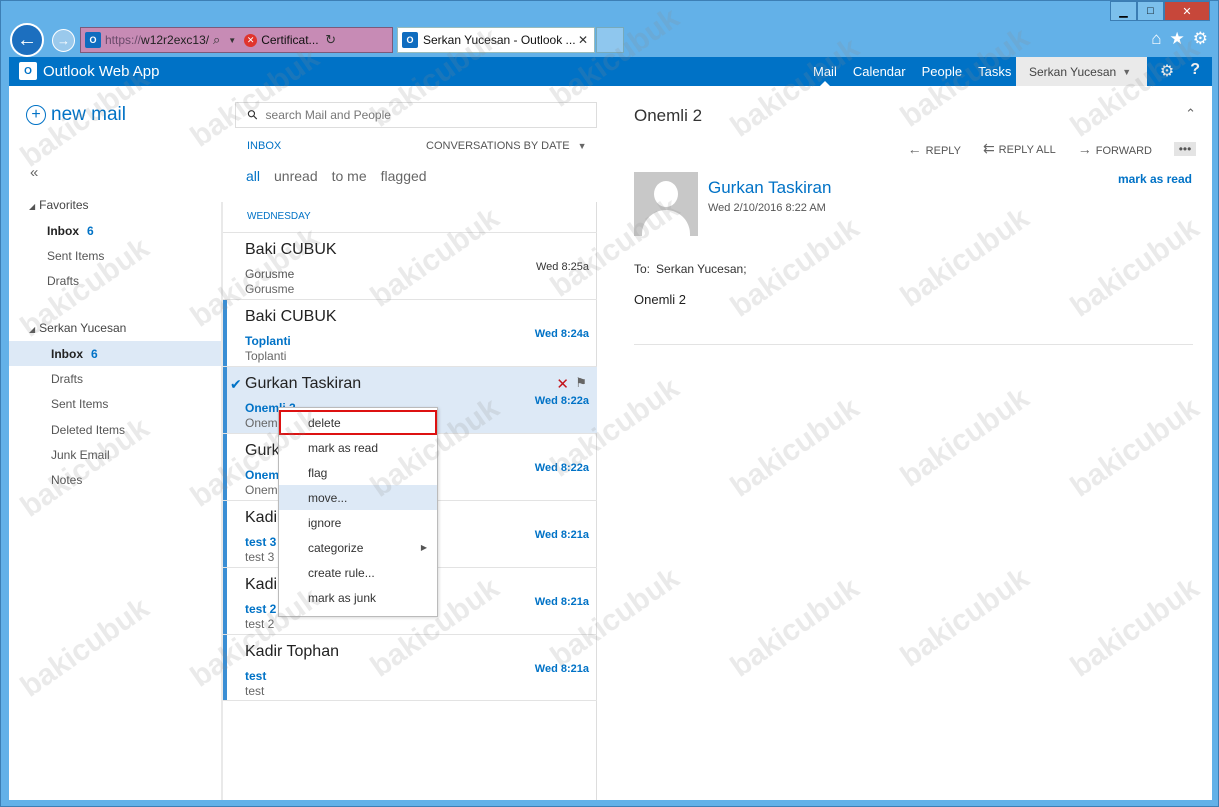 This screenshot has height=807, width=1219. What do you see at coordinates (410, 332) in the screenshot?
I see `message-row: Baki CUBUK Toplanti Toplanti Wed 8:24a` at bounding box center [410, 332].